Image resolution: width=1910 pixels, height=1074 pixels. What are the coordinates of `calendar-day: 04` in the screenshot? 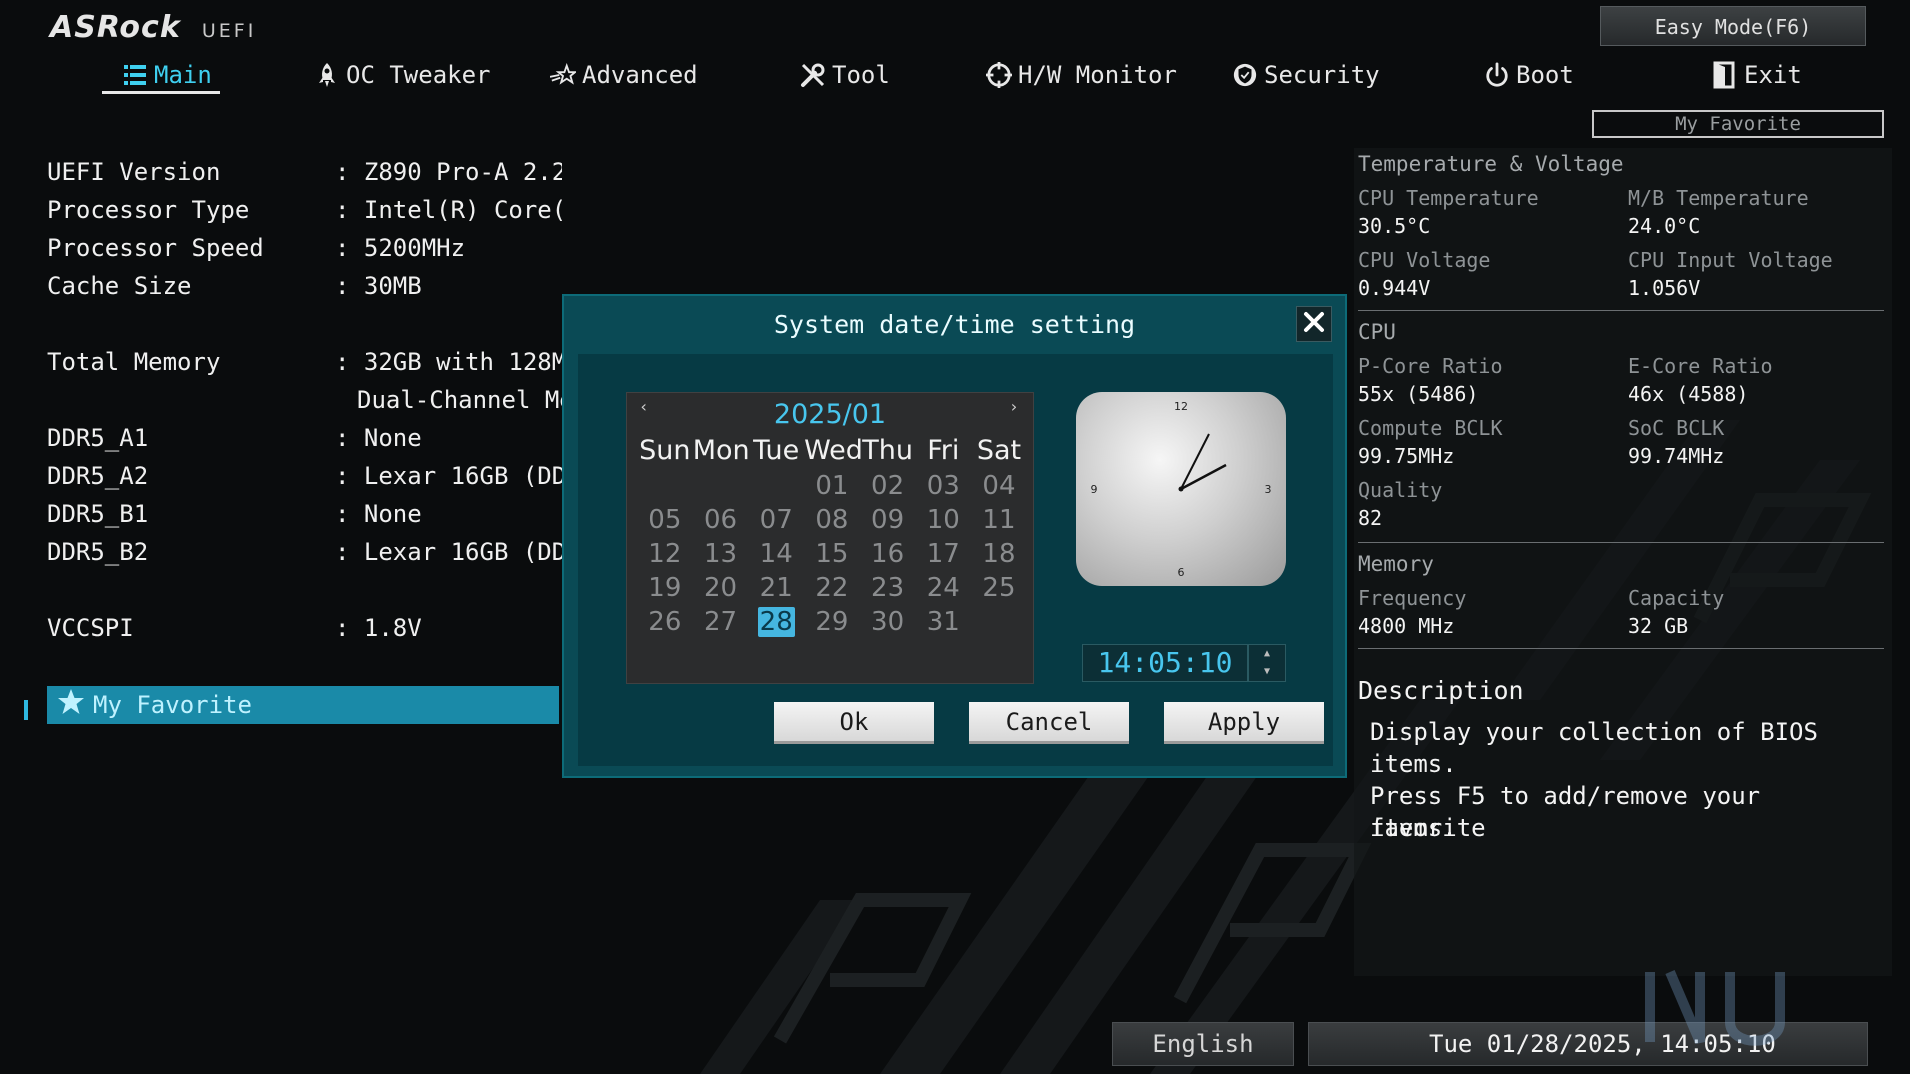 It's located at (999, 486).